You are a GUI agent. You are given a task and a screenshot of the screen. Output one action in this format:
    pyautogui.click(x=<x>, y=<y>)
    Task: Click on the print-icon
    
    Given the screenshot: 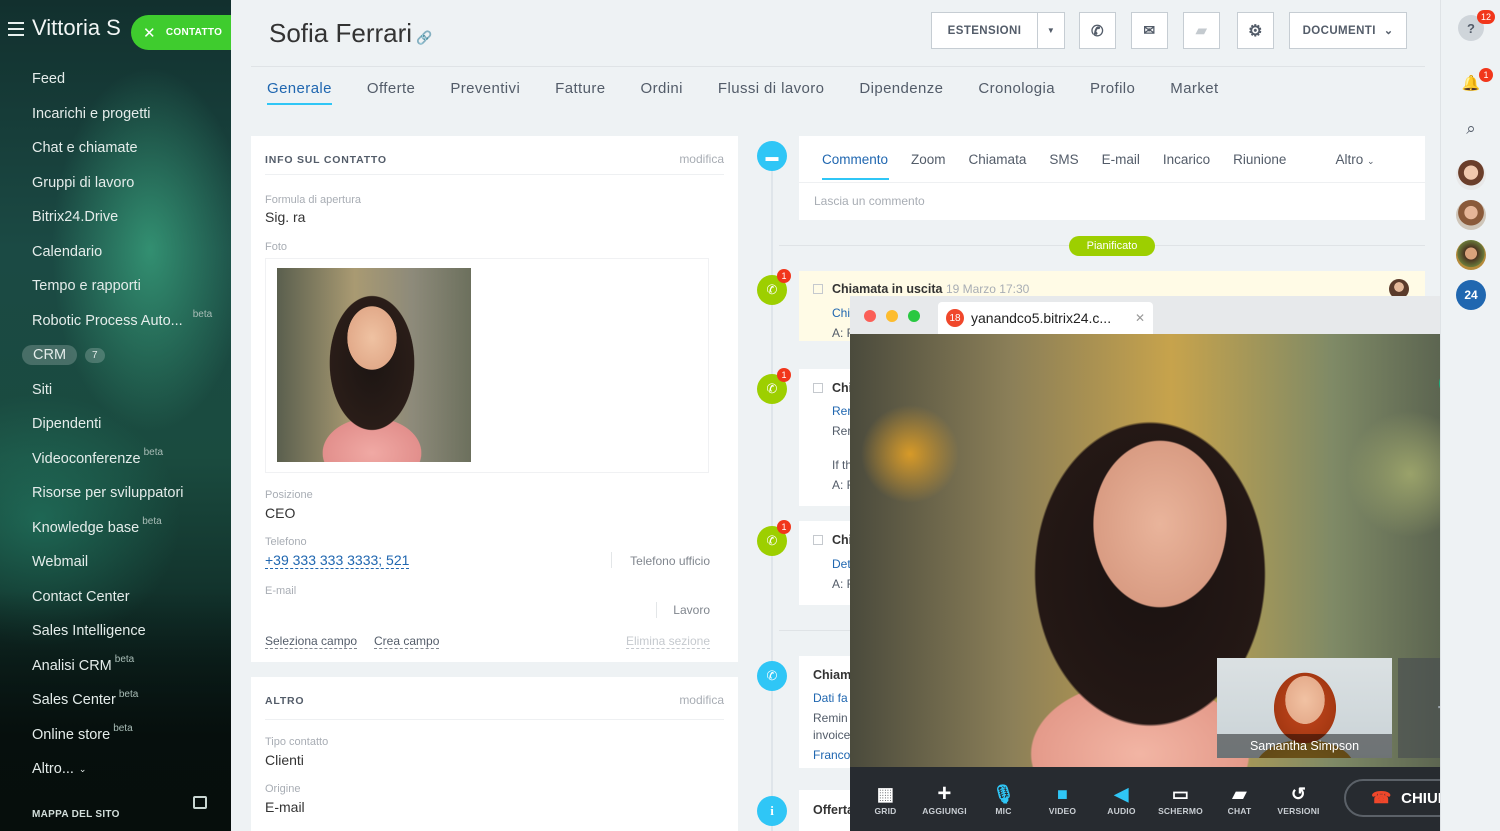 What is the action you would take?
    pyautogui.click(x=200, y=802)
    